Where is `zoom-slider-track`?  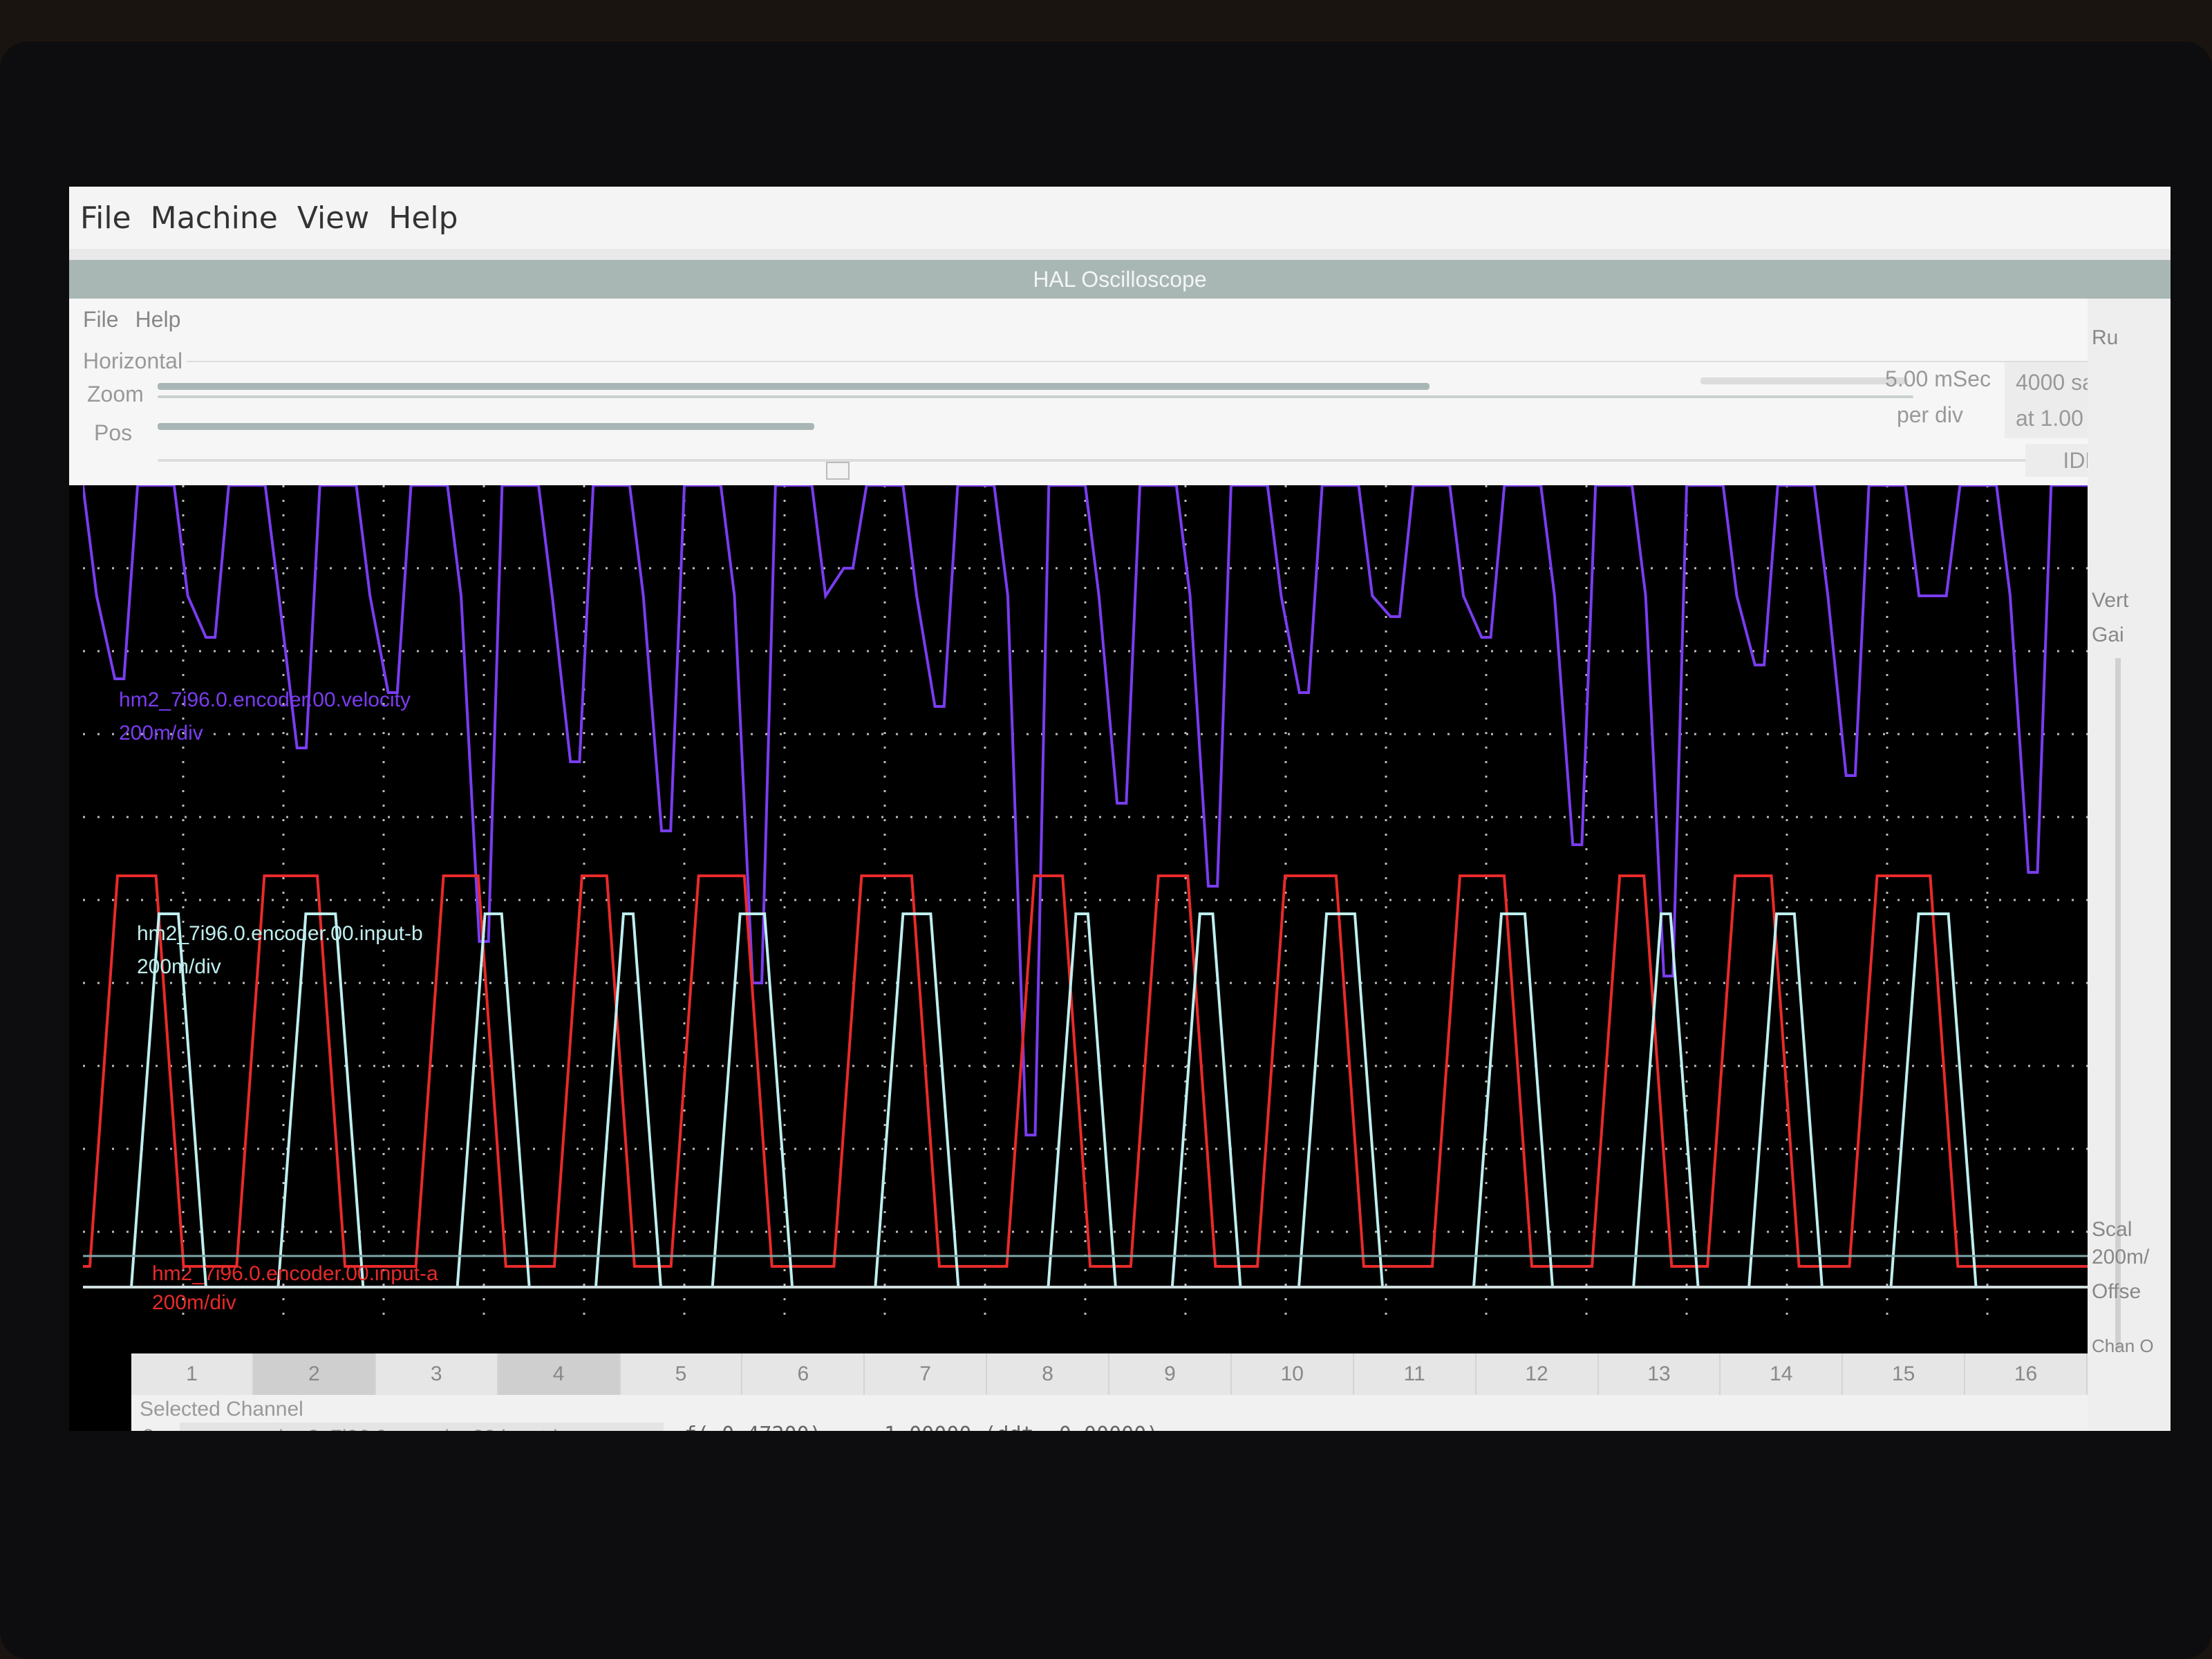
zoom-slider-track is located at coordinates (794, 386).